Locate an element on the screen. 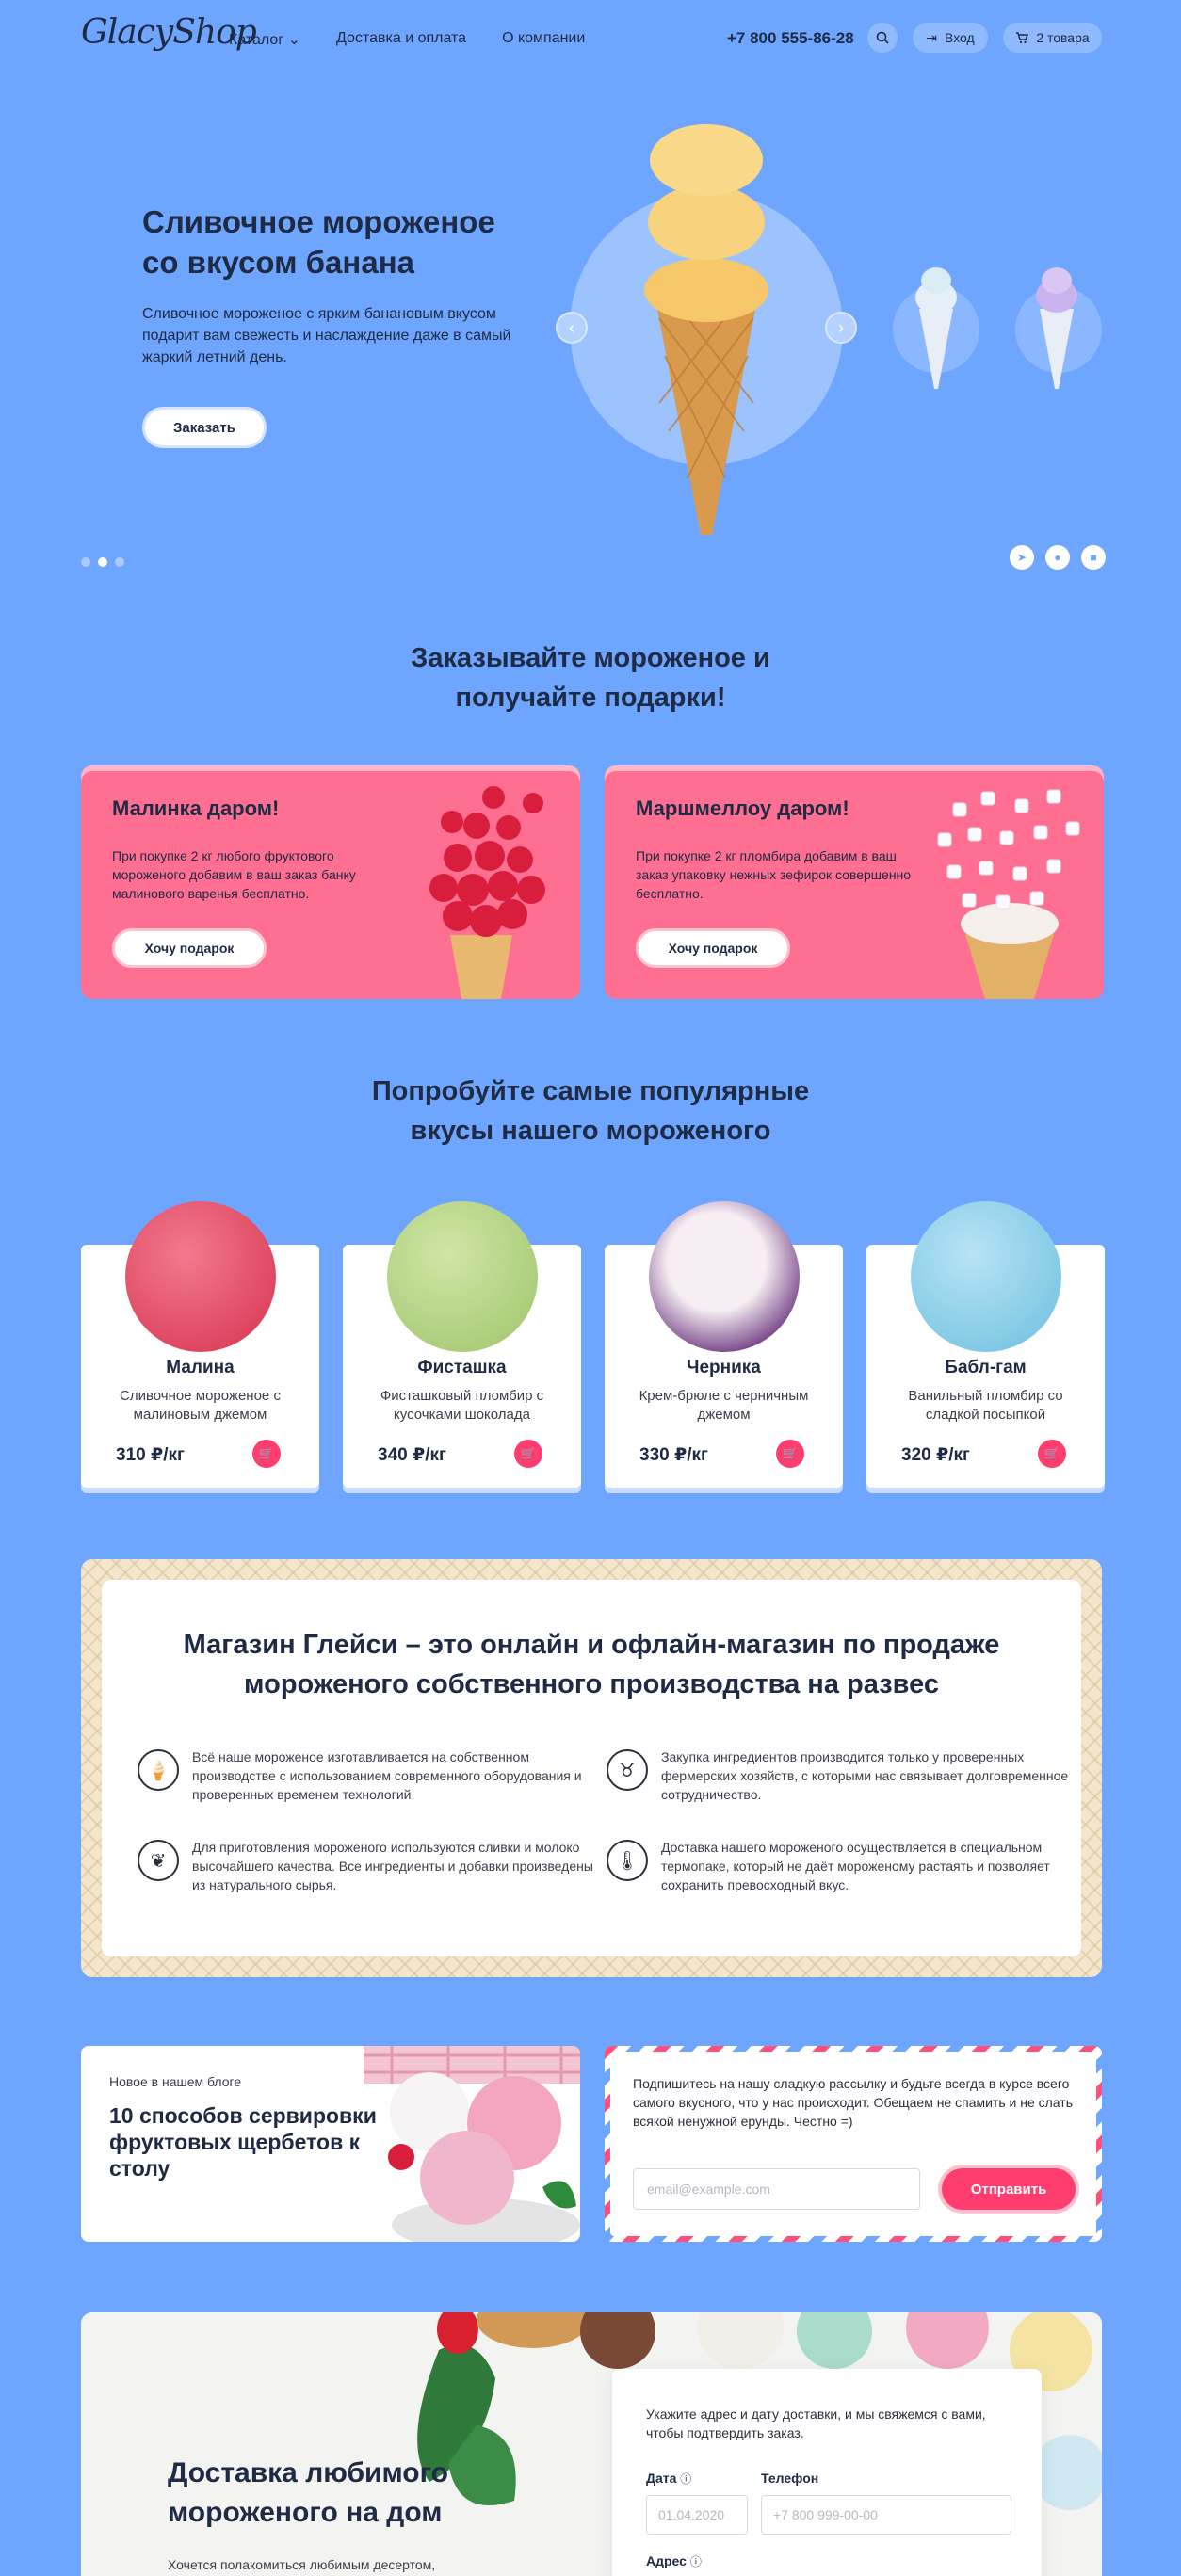 This screenshot has width=1181, height=2576. carousel-next-button: › is located at coordinates (841, 328).